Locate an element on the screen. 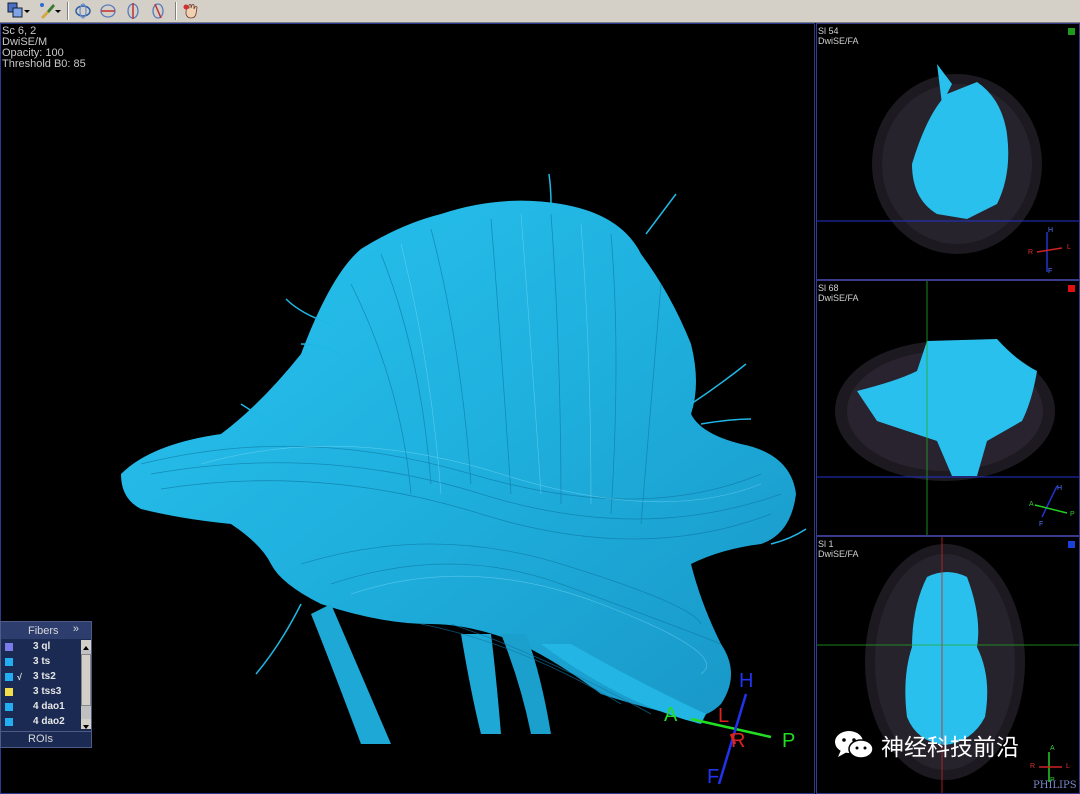 The image size is (1080, 794). layout-icon is located at coordinates (15, 10).